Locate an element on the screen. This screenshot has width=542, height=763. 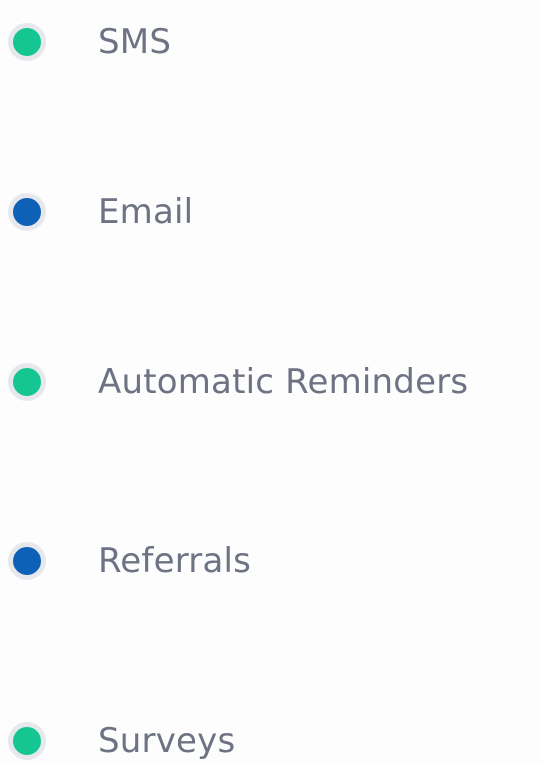
legend-item-sms: SMS is located at coordinates (89, 42).